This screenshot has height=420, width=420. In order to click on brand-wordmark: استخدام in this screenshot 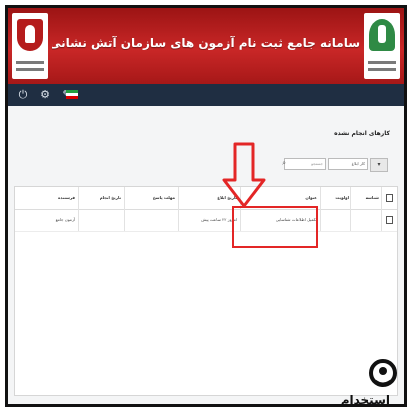, I will do `click(365, 400)`.